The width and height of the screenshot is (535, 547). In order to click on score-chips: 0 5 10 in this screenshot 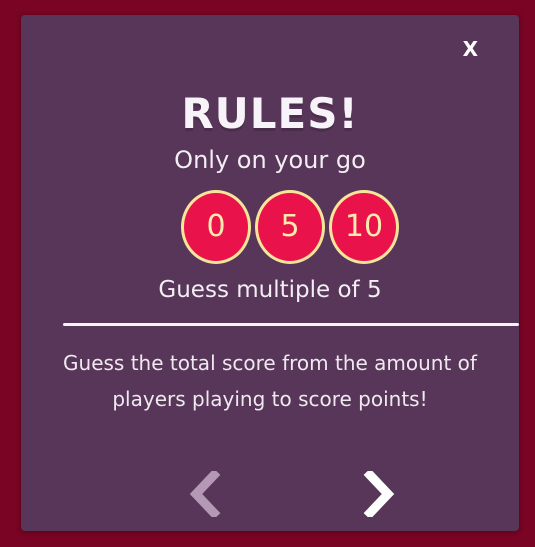, I will do `click(270, 229)`.